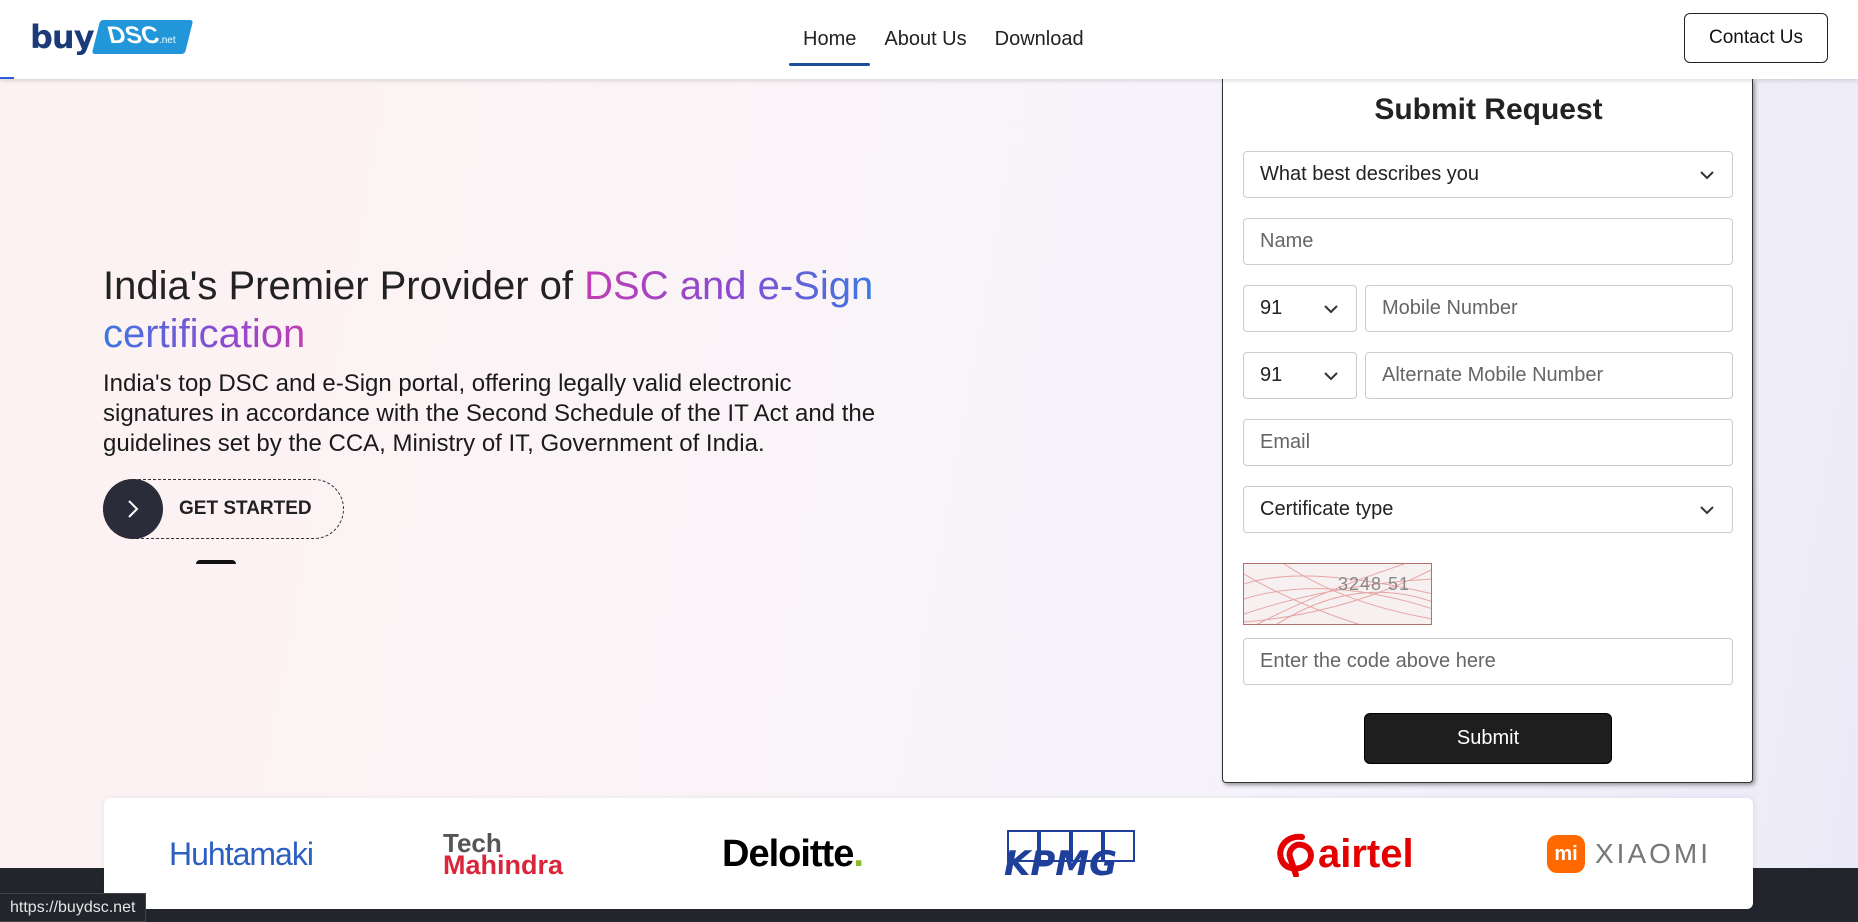  I want to click on kpmg-logo-graphic: KPMG, so click(1069, 854).